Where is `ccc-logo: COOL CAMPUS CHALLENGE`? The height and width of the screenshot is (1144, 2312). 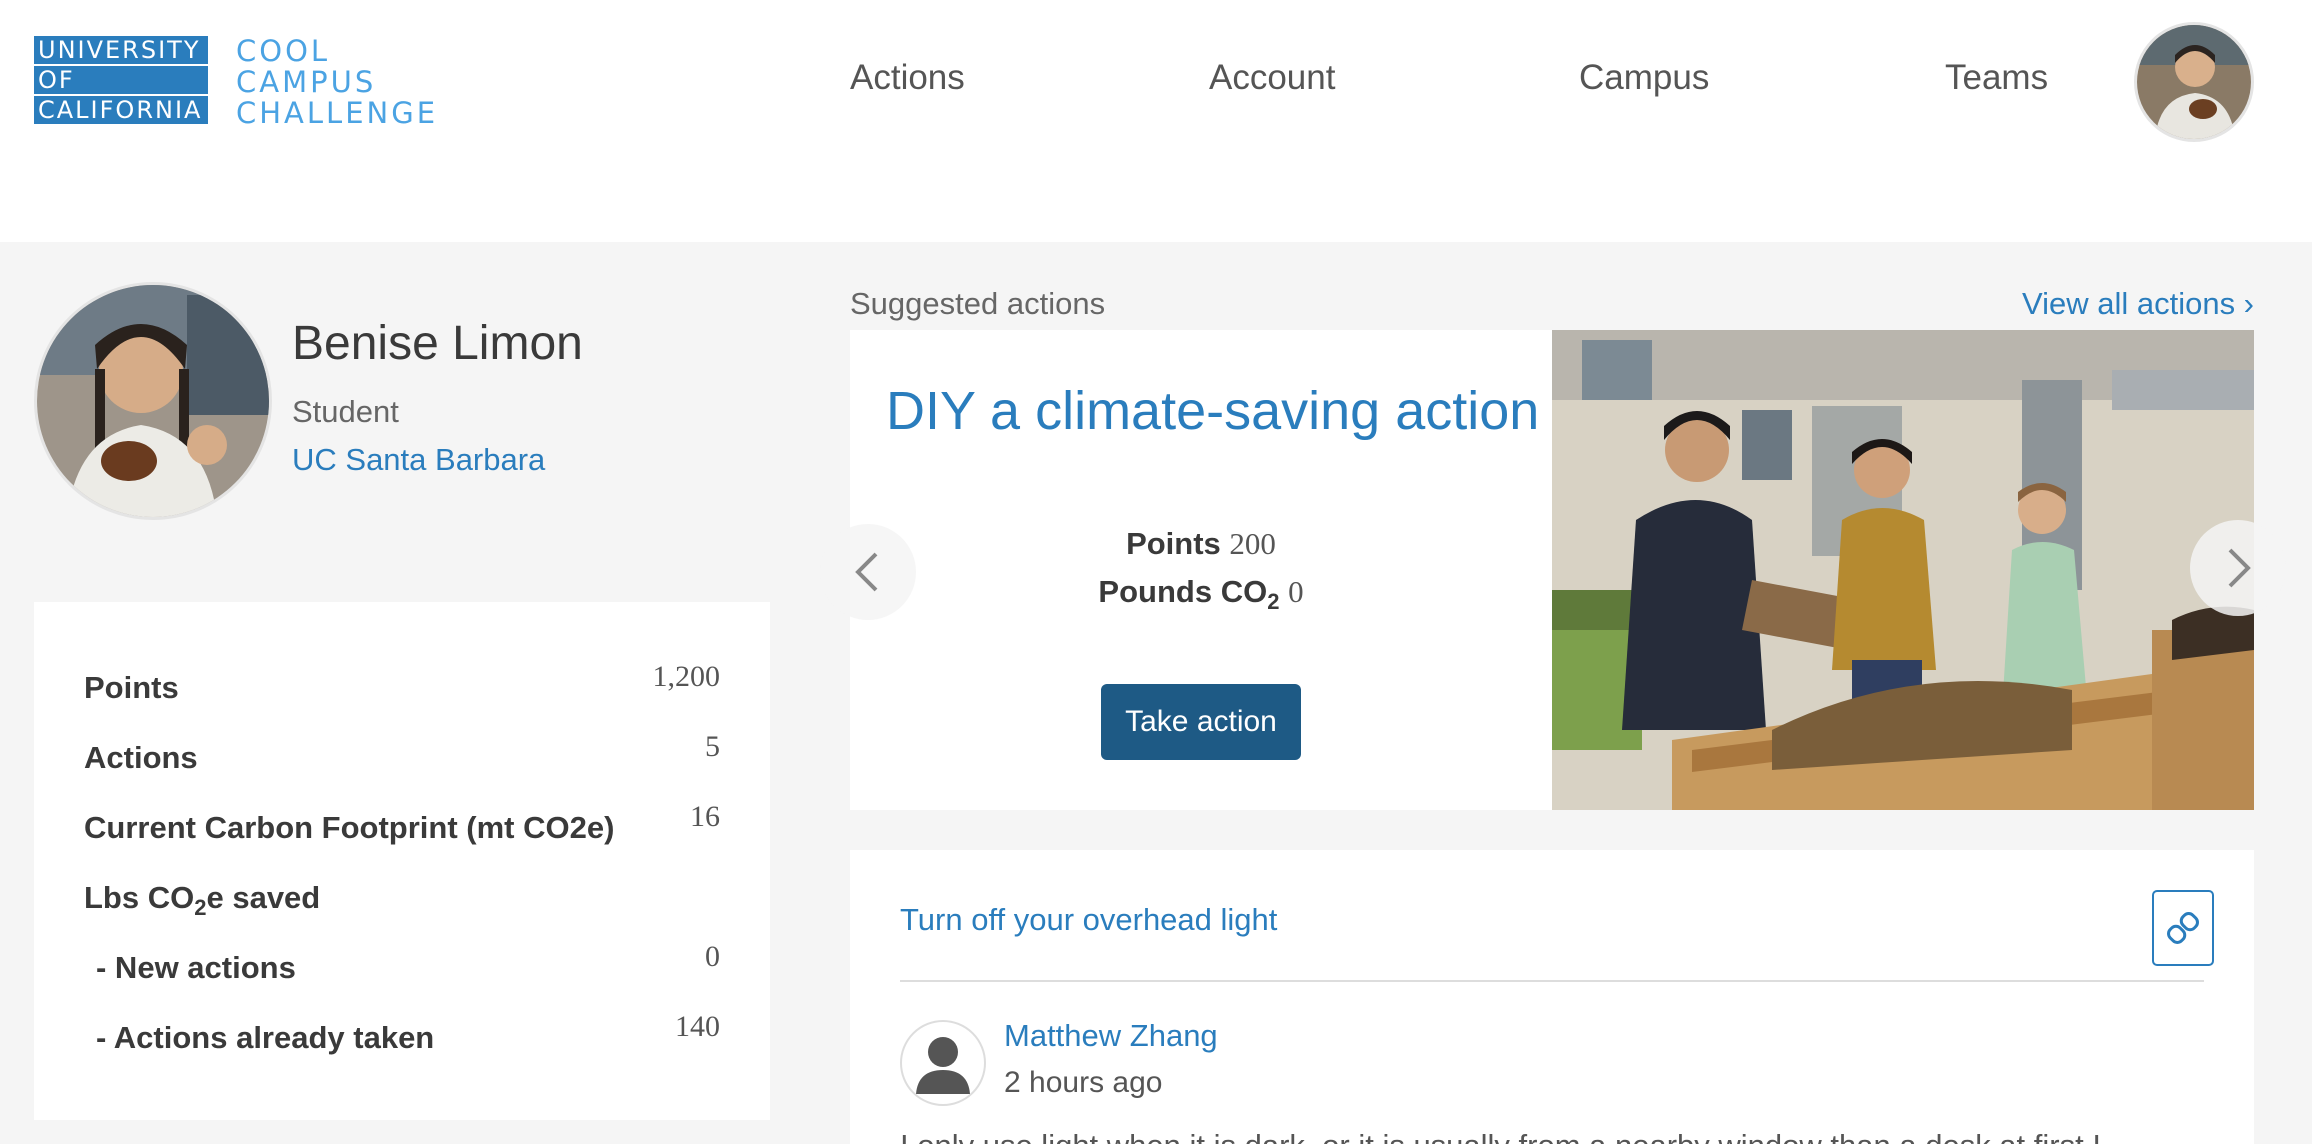
ccc-logo: COOL CAMPUS CHALLENGE is located at coordinates (337, 82).